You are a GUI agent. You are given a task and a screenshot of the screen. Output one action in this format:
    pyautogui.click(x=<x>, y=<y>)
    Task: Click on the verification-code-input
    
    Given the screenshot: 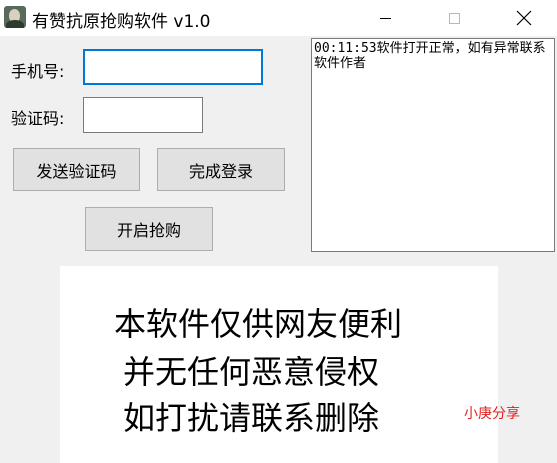 What is the action you would take?
    pyautogui.click(x=143, y=115)
    